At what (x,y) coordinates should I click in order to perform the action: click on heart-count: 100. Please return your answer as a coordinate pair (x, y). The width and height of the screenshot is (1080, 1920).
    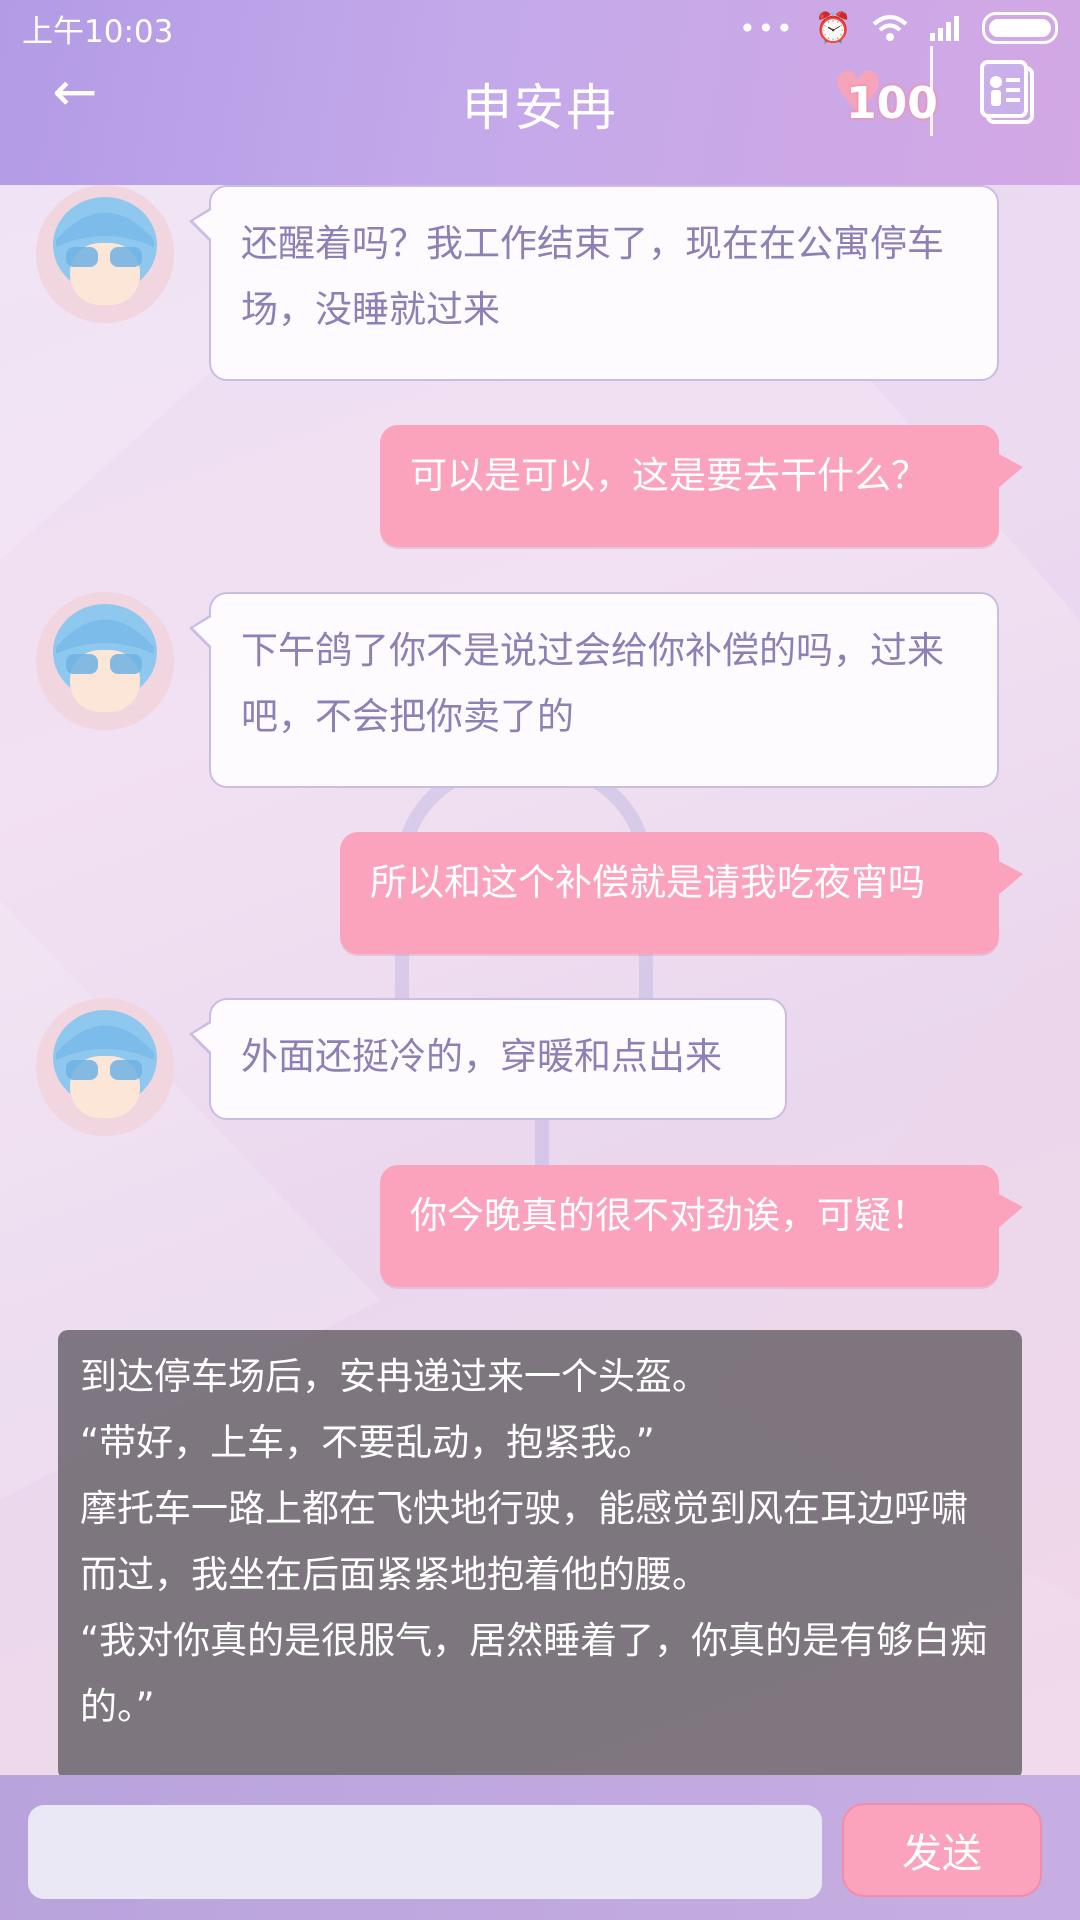
    Looking at the image, I should click on (892, 103).